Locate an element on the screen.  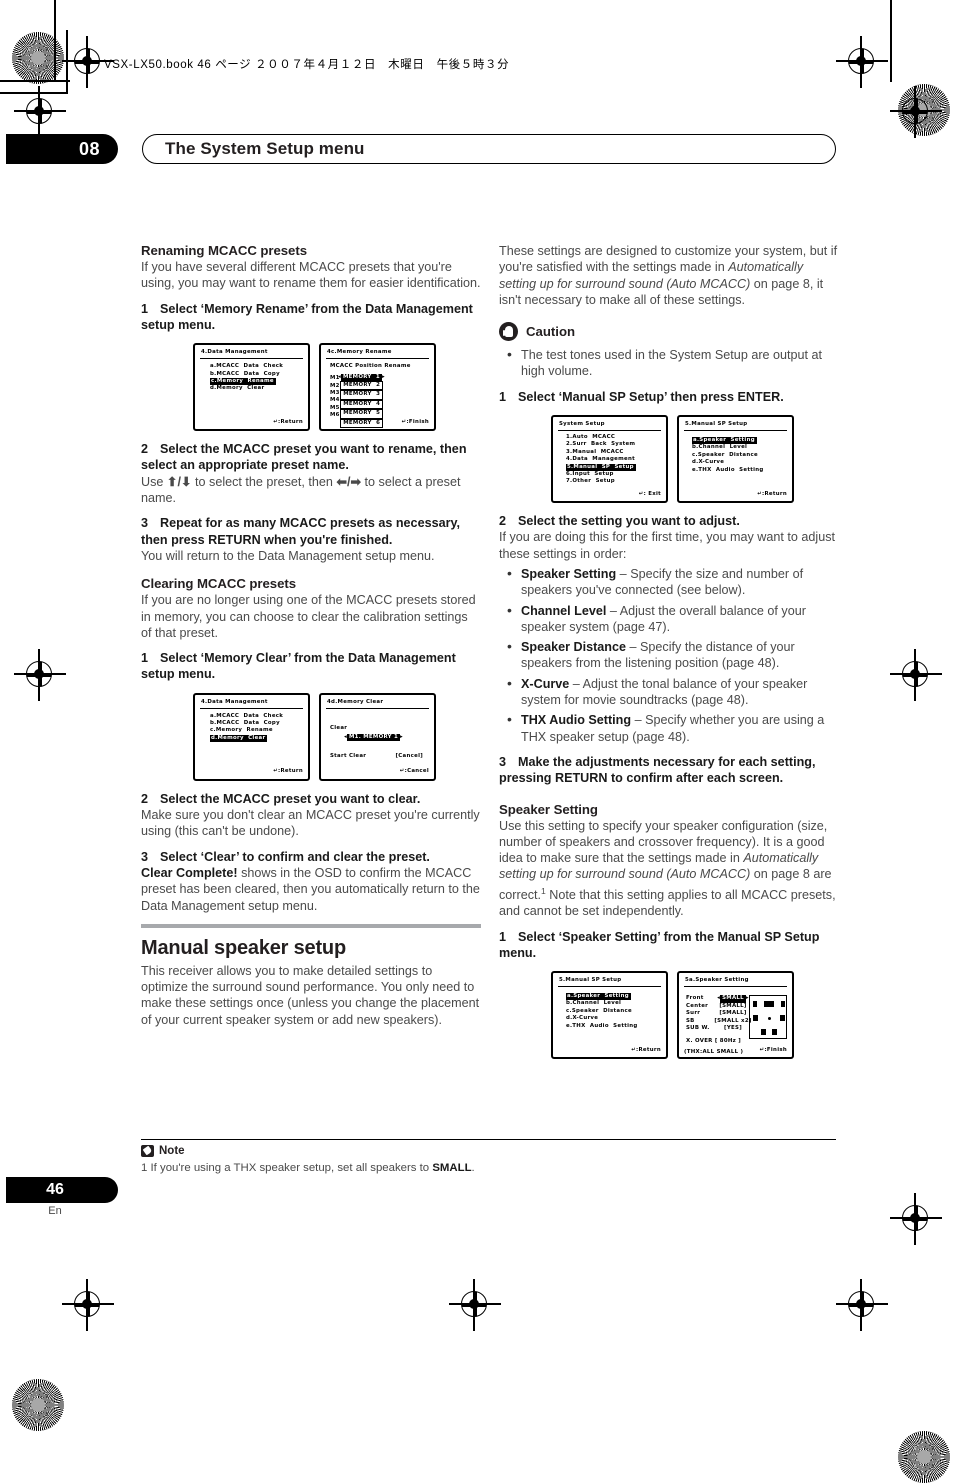
starburst-mark-top-left is located at coordinates (38, 58).